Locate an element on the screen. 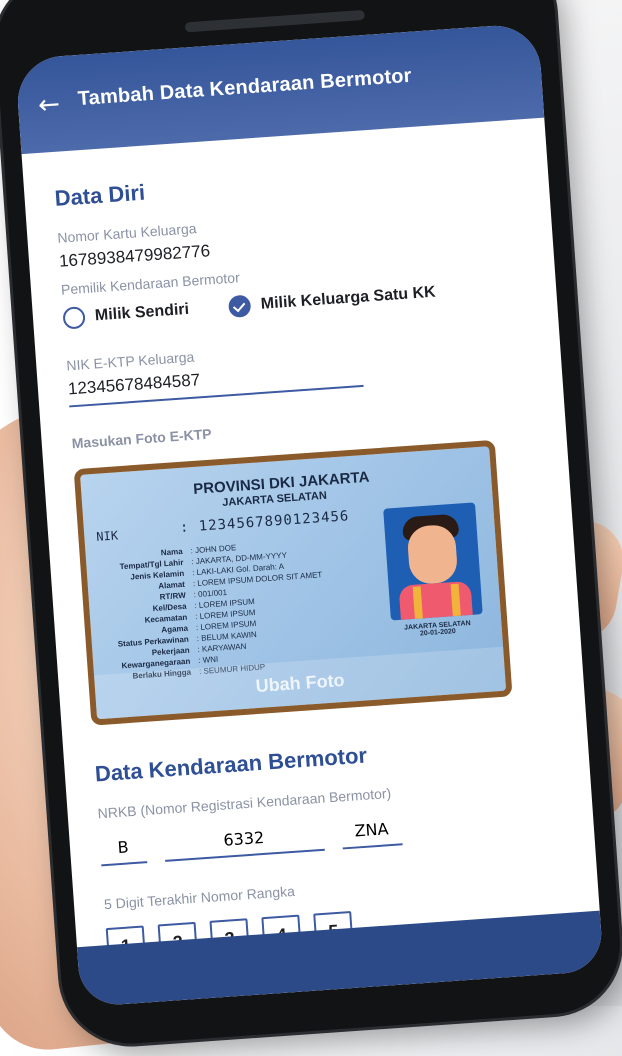 This screenshot has height=1056, width=622. radio-milik-sendiri: Milik Sendiri is located at coordinates (126, 314).